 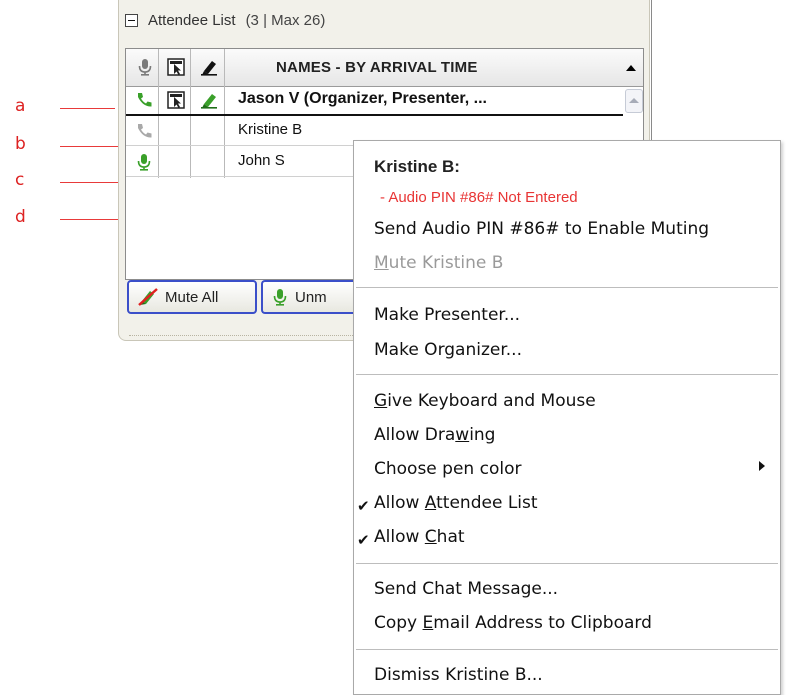 What do you see at coordinates (145, 67) in the screenshot?
I see `microphone-header-icon` at bounding box center [145, 67].